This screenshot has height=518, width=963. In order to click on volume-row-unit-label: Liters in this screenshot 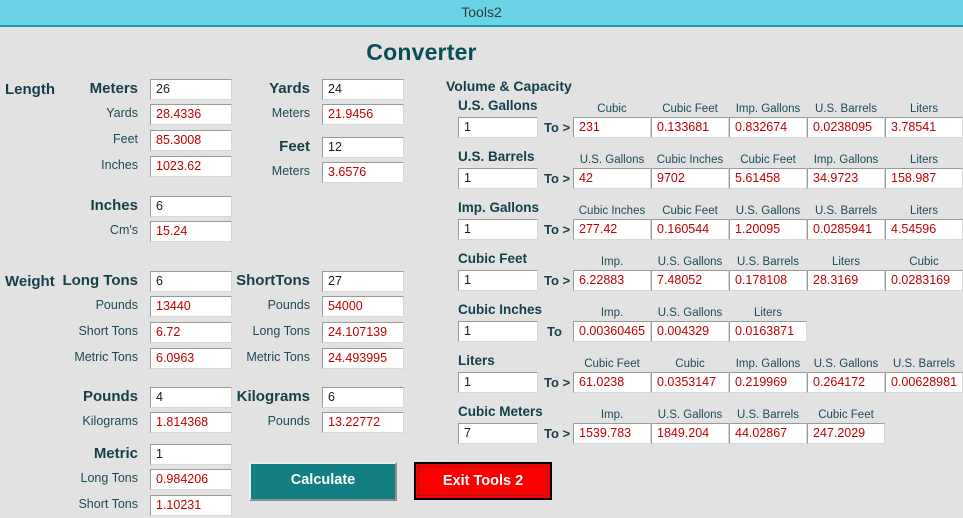, I will do `click(476, 360)`.